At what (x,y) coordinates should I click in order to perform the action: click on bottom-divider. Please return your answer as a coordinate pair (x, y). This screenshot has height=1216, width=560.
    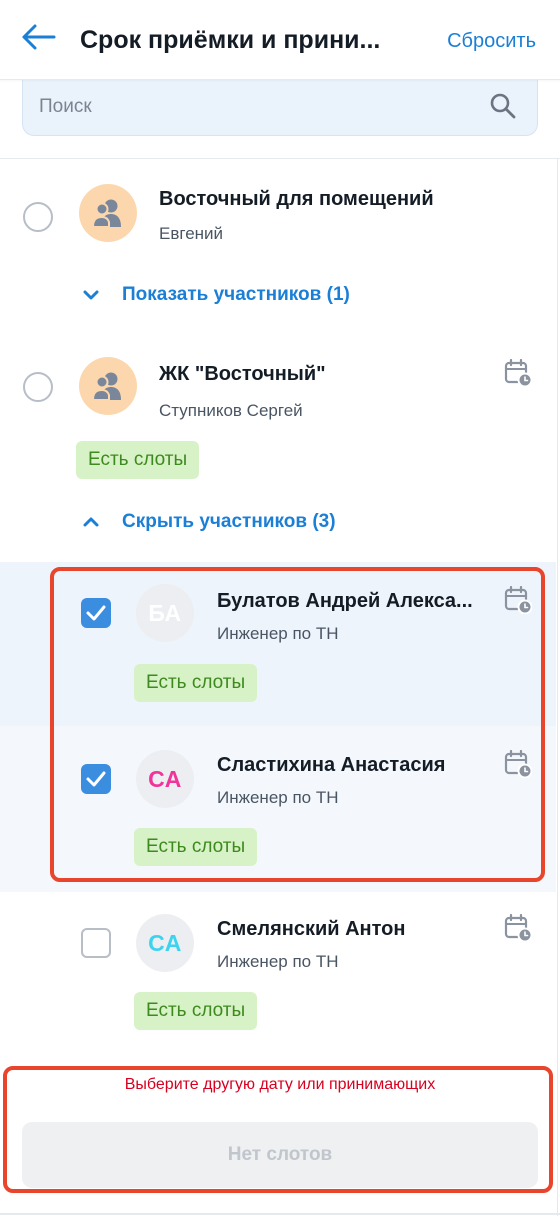
    Looking at the image, I should click on (280, 1214).